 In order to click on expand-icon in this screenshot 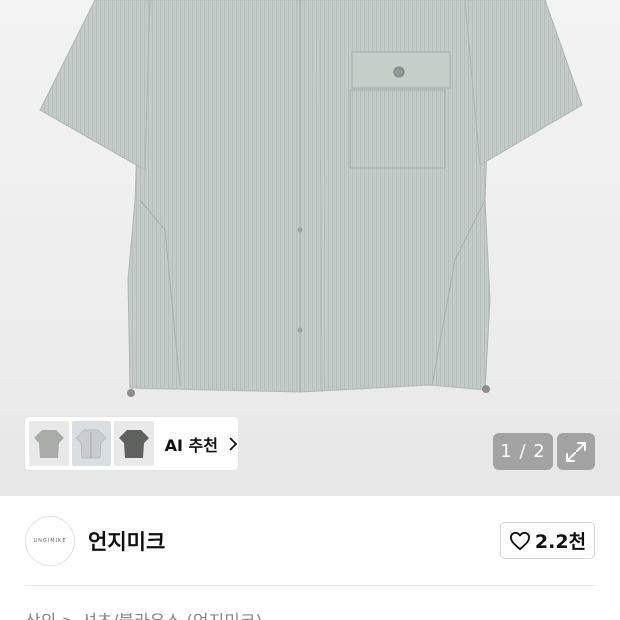, I will do `click(576, 451)`.